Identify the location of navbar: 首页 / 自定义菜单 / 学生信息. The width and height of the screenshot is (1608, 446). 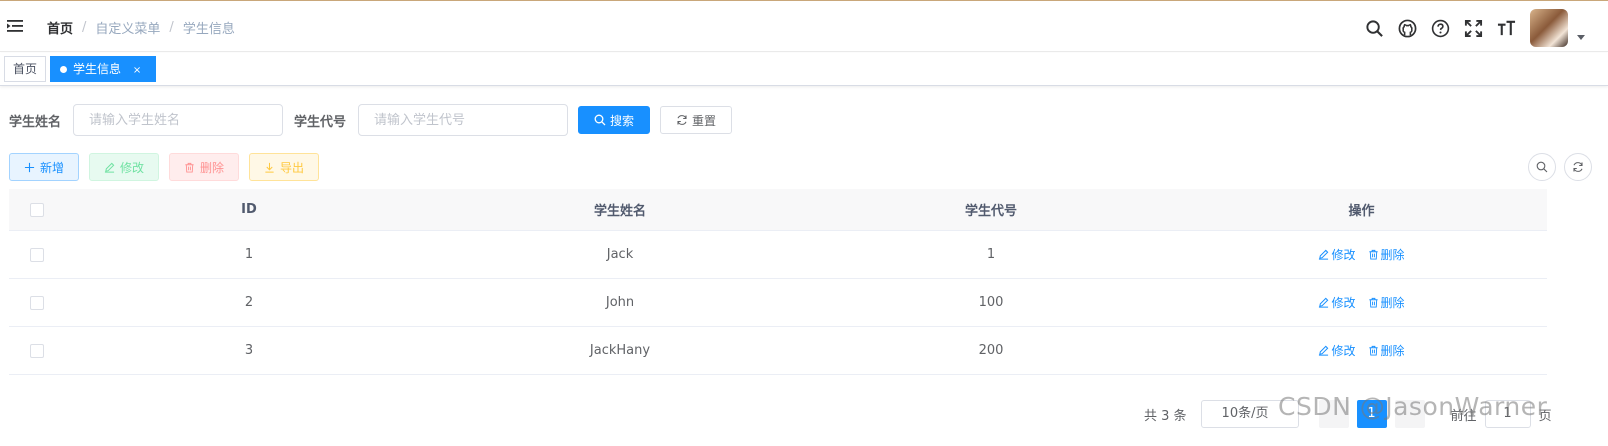
(804, 26).